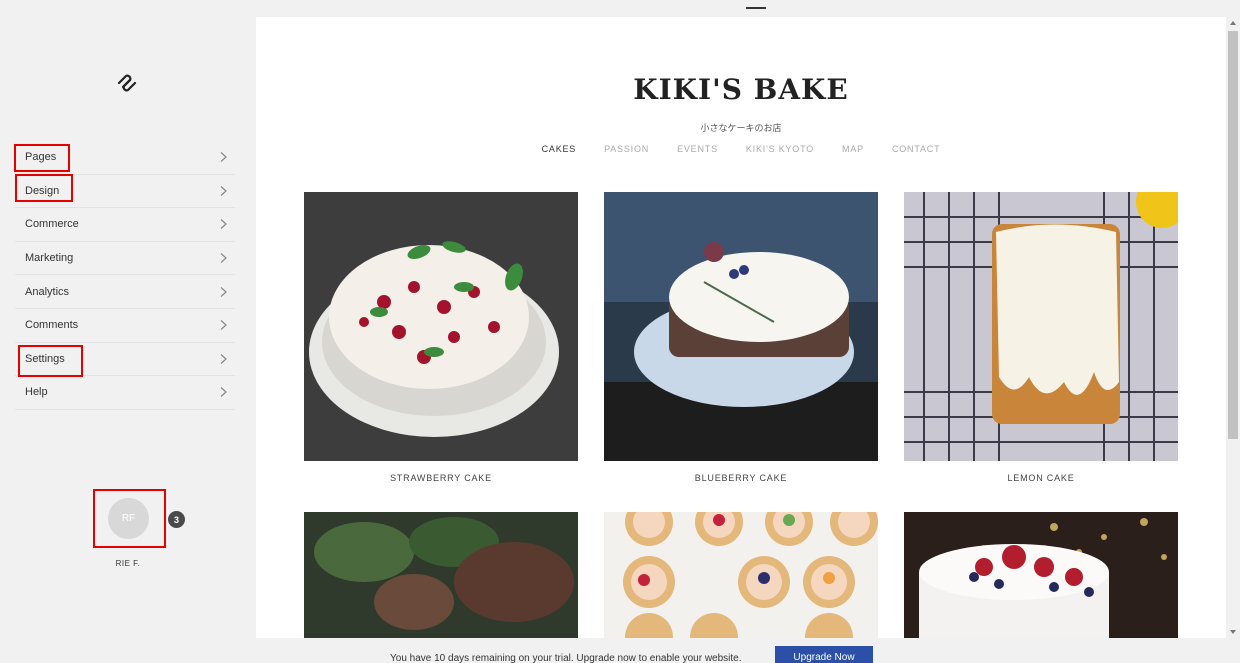  What do you see at coordinates (780, 149) in the screenshot?
I see `site-nav-kikis-kyoto: KIKI'S KYOTO` at bounding box center [780, 149].